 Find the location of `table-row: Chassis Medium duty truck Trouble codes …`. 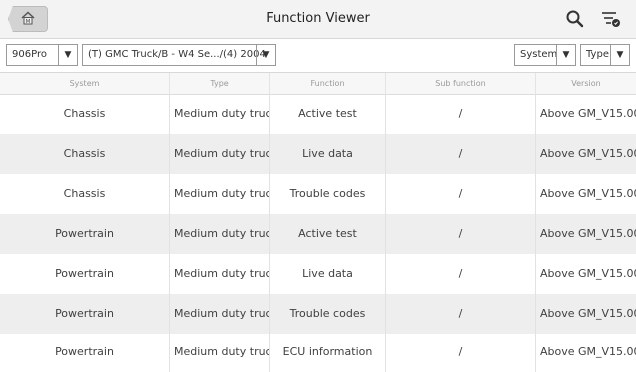

table-row: Chassis Medium duty truck Trouble codes … is located at coordinates (318, 194).